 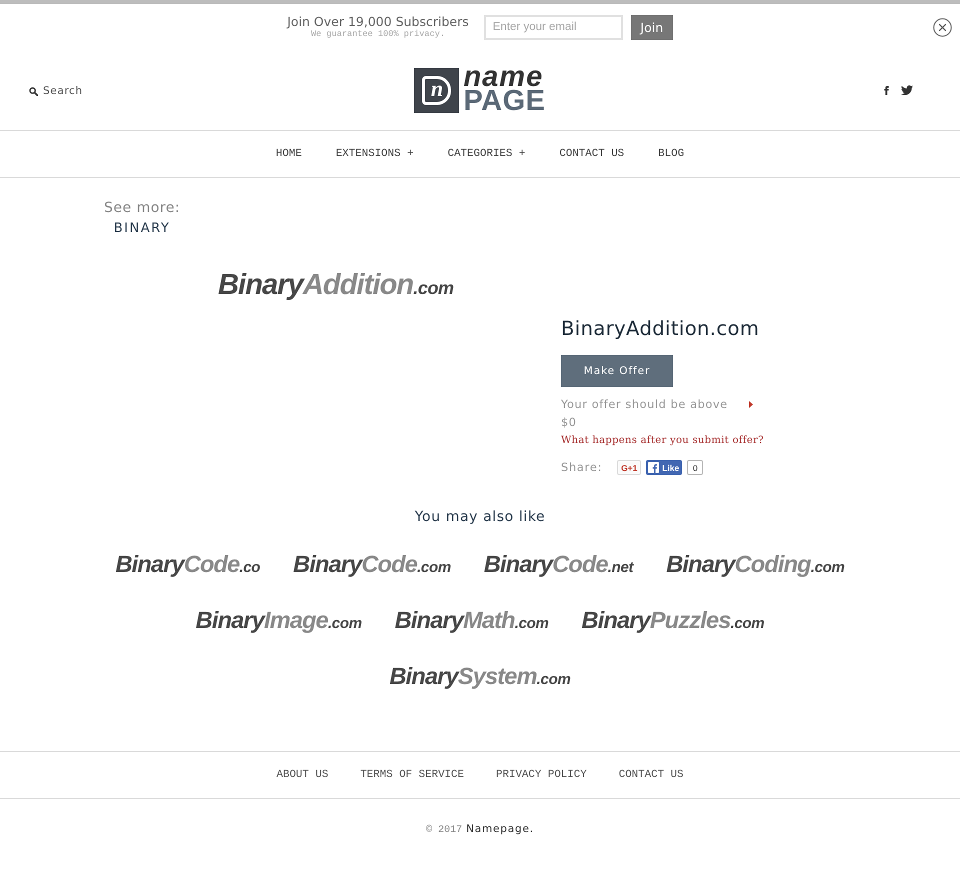 I want to click on make-offer-button: Make Offer, so click(x=617, y=371).